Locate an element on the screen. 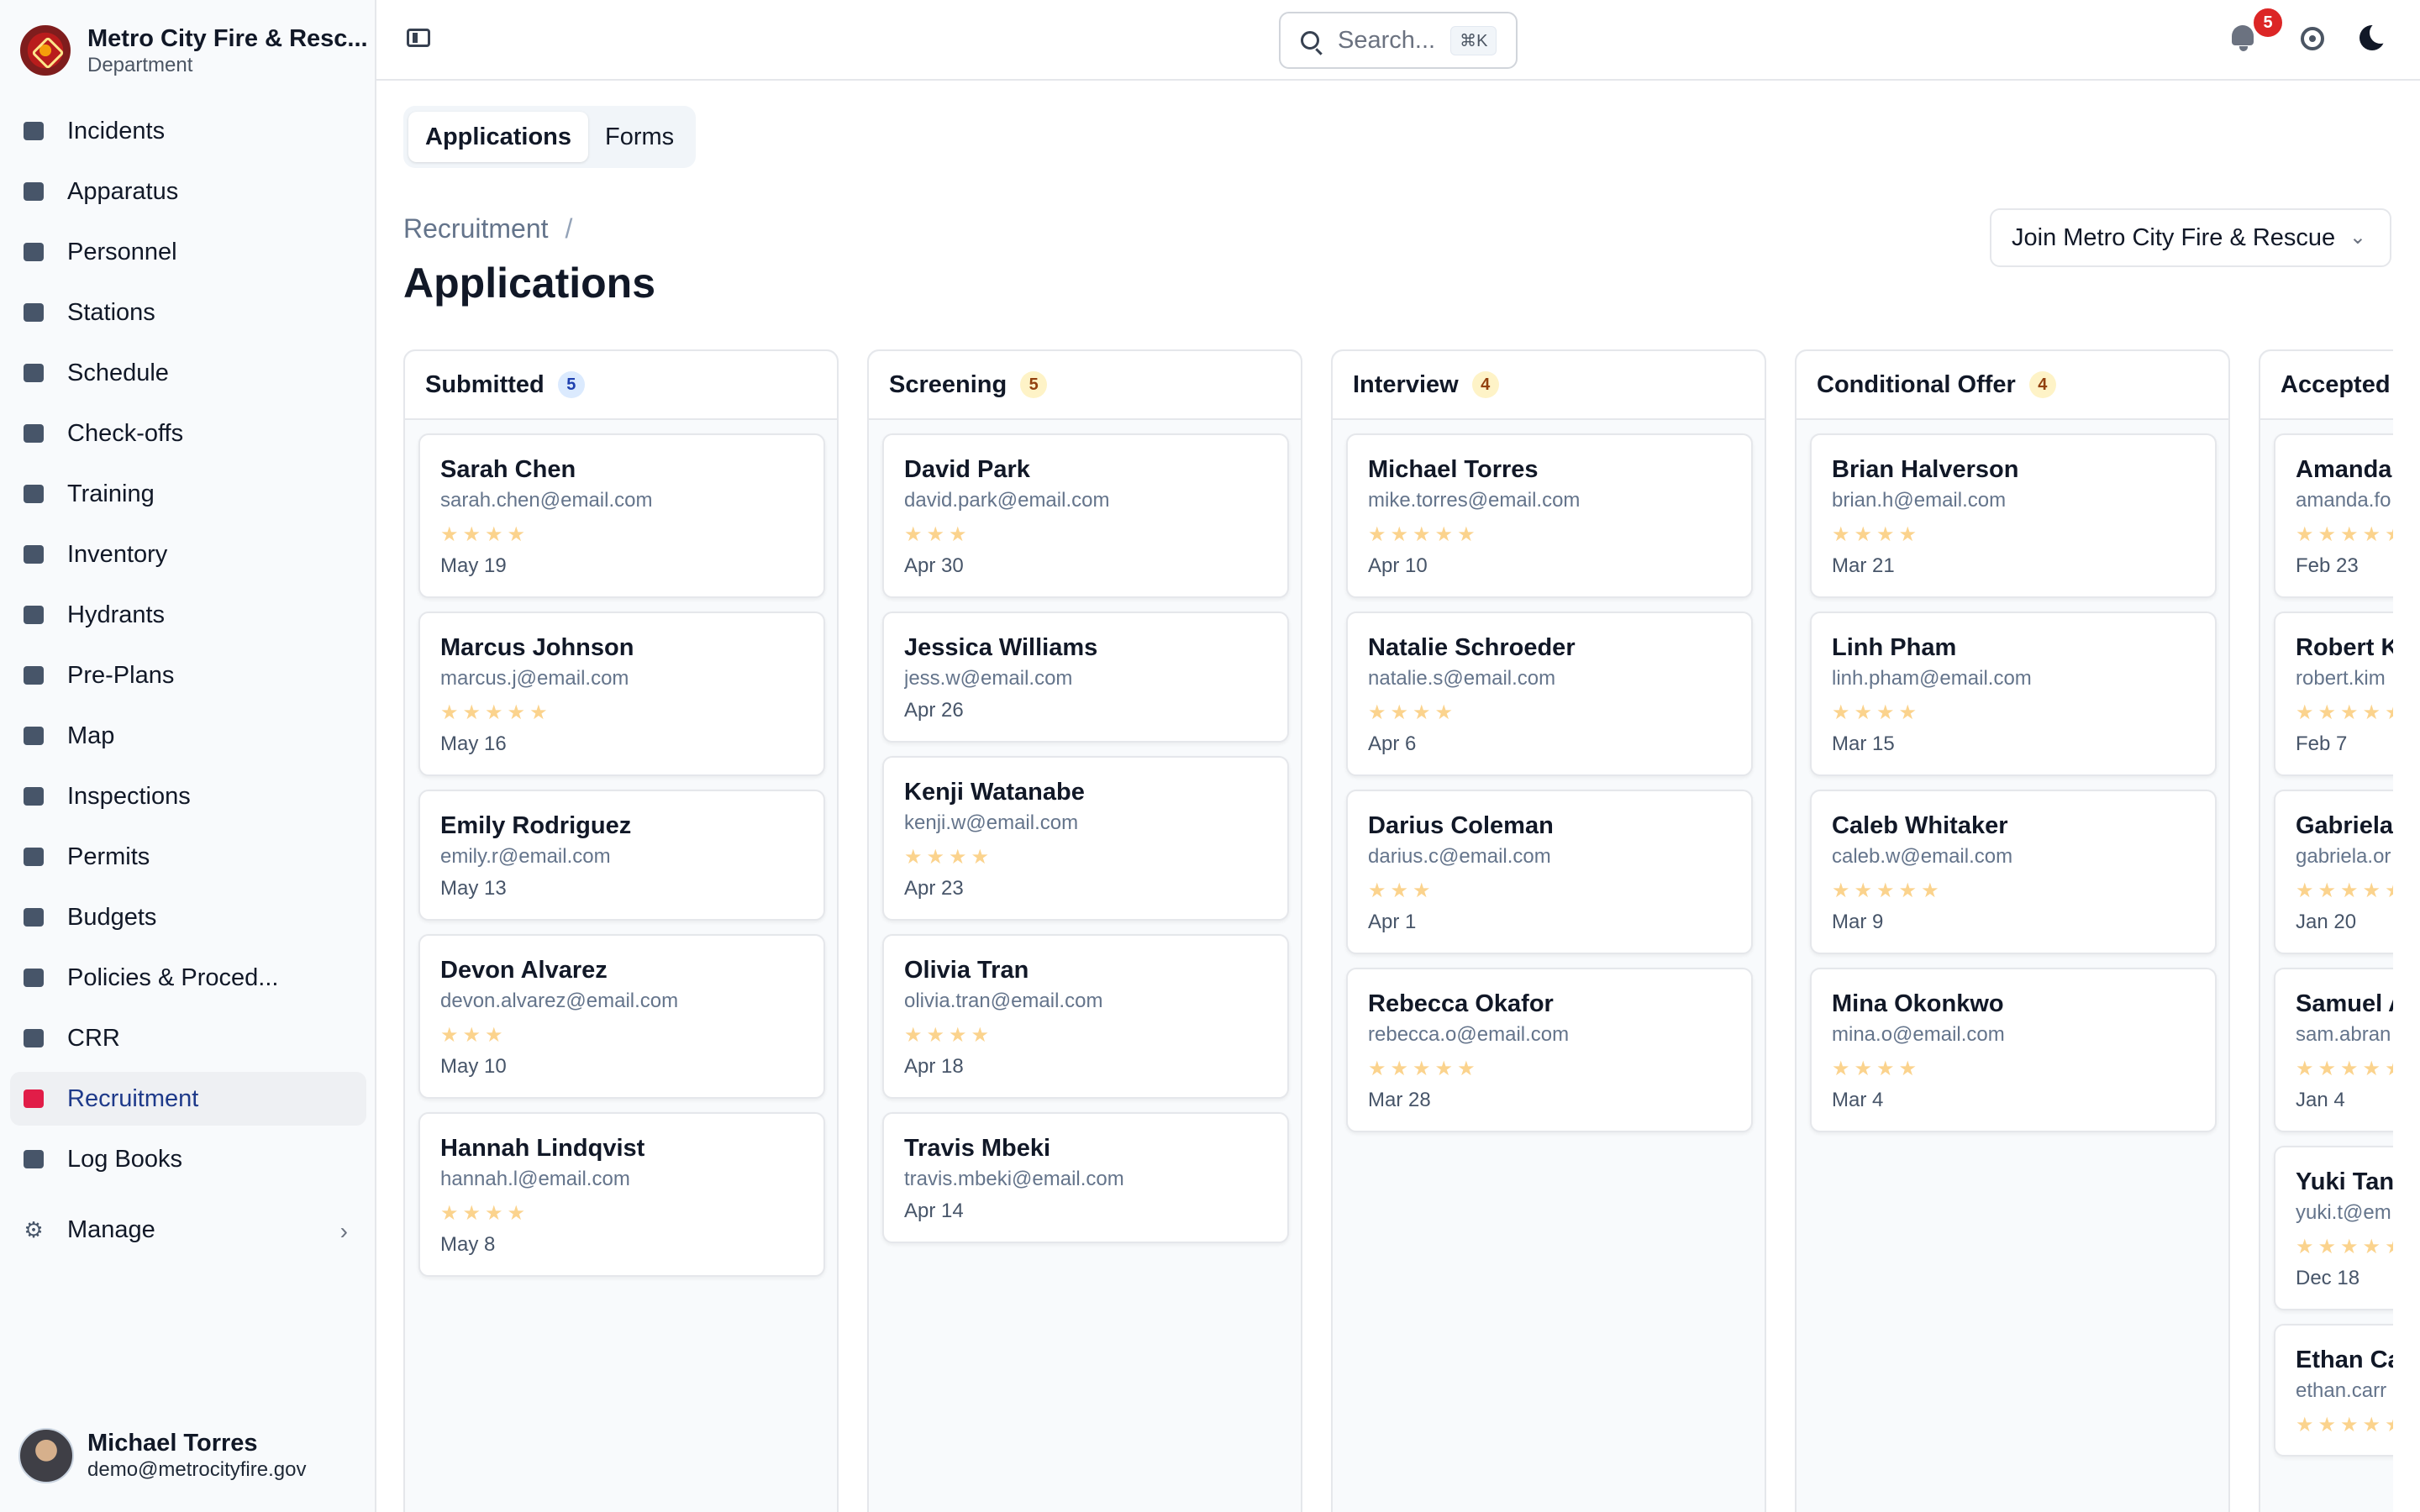 The image size is (2420, 1512). id-card-icon is located at coordinates (34, 252).